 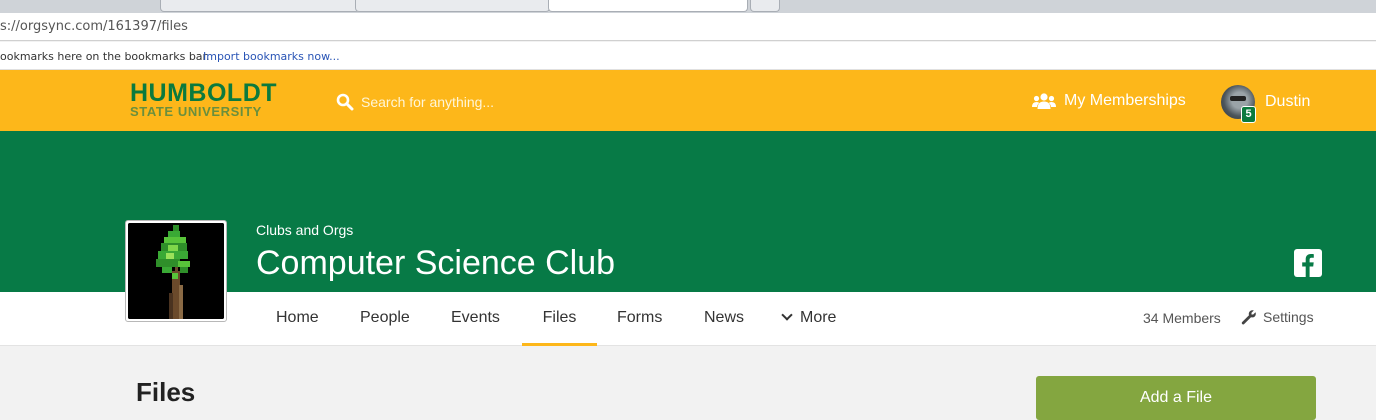 I want to click on url-text: s://orgsync.com/161397/files, so click(x=94, y=26).